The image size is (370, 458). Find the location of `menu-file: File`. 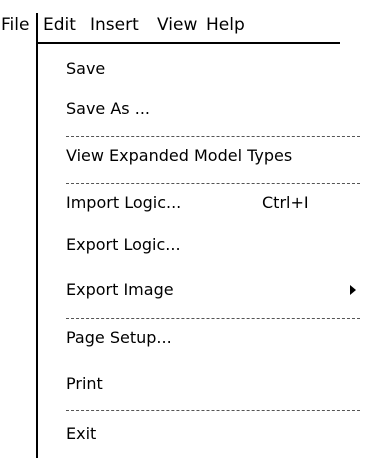

menu-file: File is located at coordinates (15, 25).